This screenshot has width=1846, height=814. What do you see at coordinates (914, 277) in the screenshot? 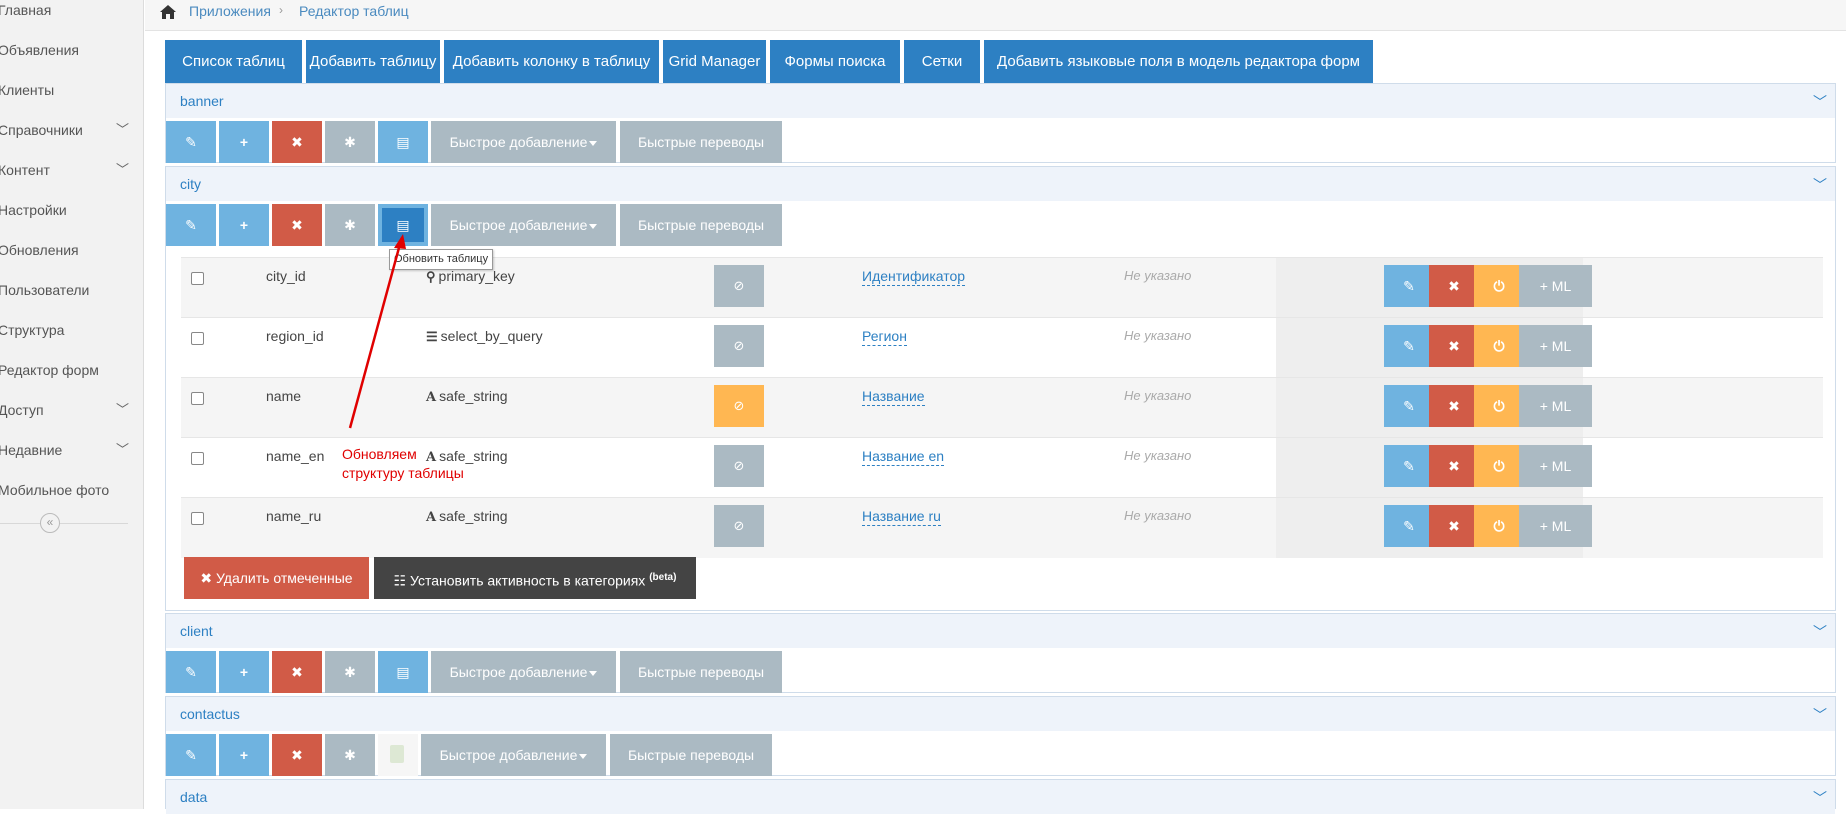
I see `column-title-link: Идентификатор` at bounding box center [914, 277].